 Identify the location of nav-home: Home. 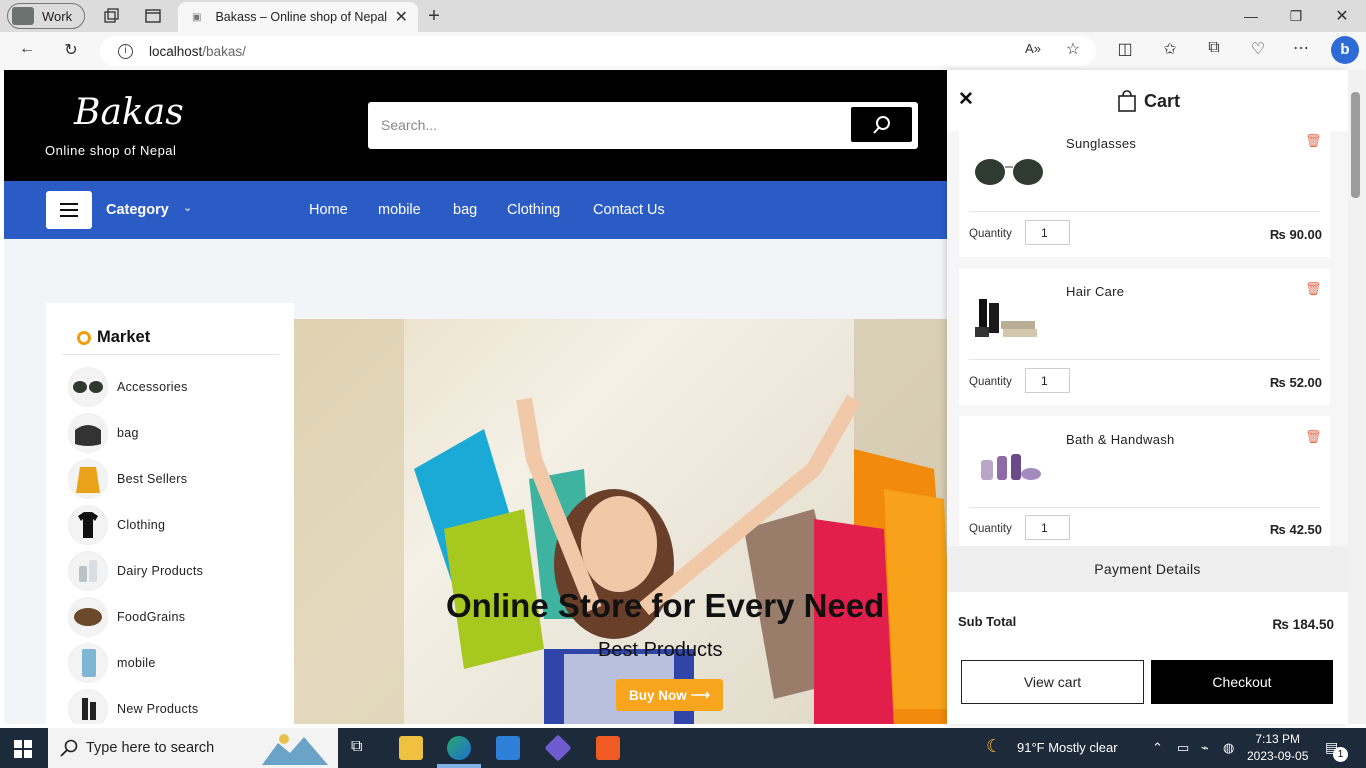
(328, 210).